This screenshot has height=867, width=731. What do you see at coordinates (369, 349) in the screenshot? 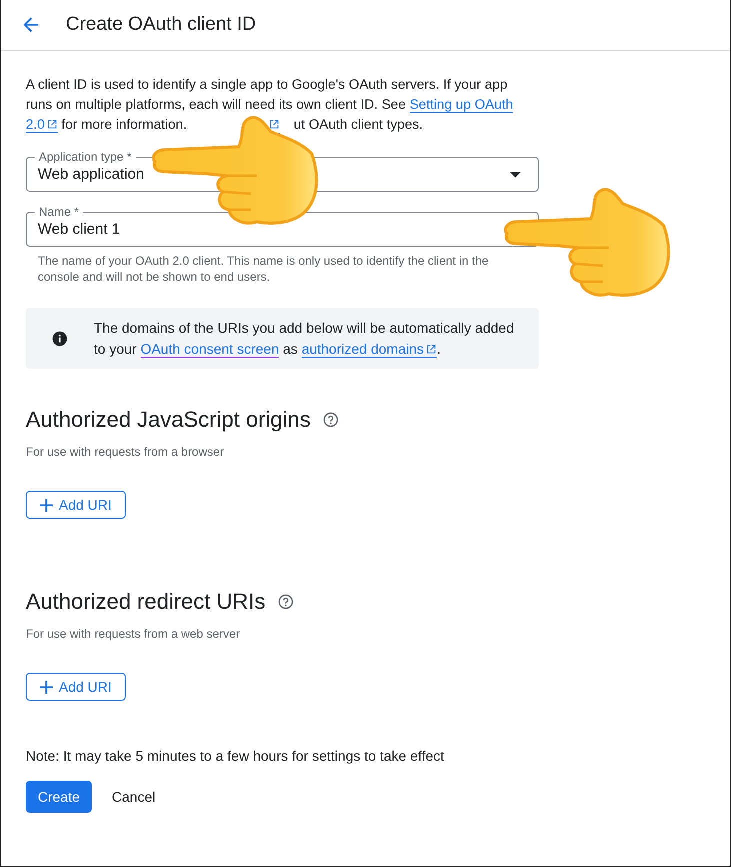
I see `text-link: authorized domains` at bounding box center [369, 349].